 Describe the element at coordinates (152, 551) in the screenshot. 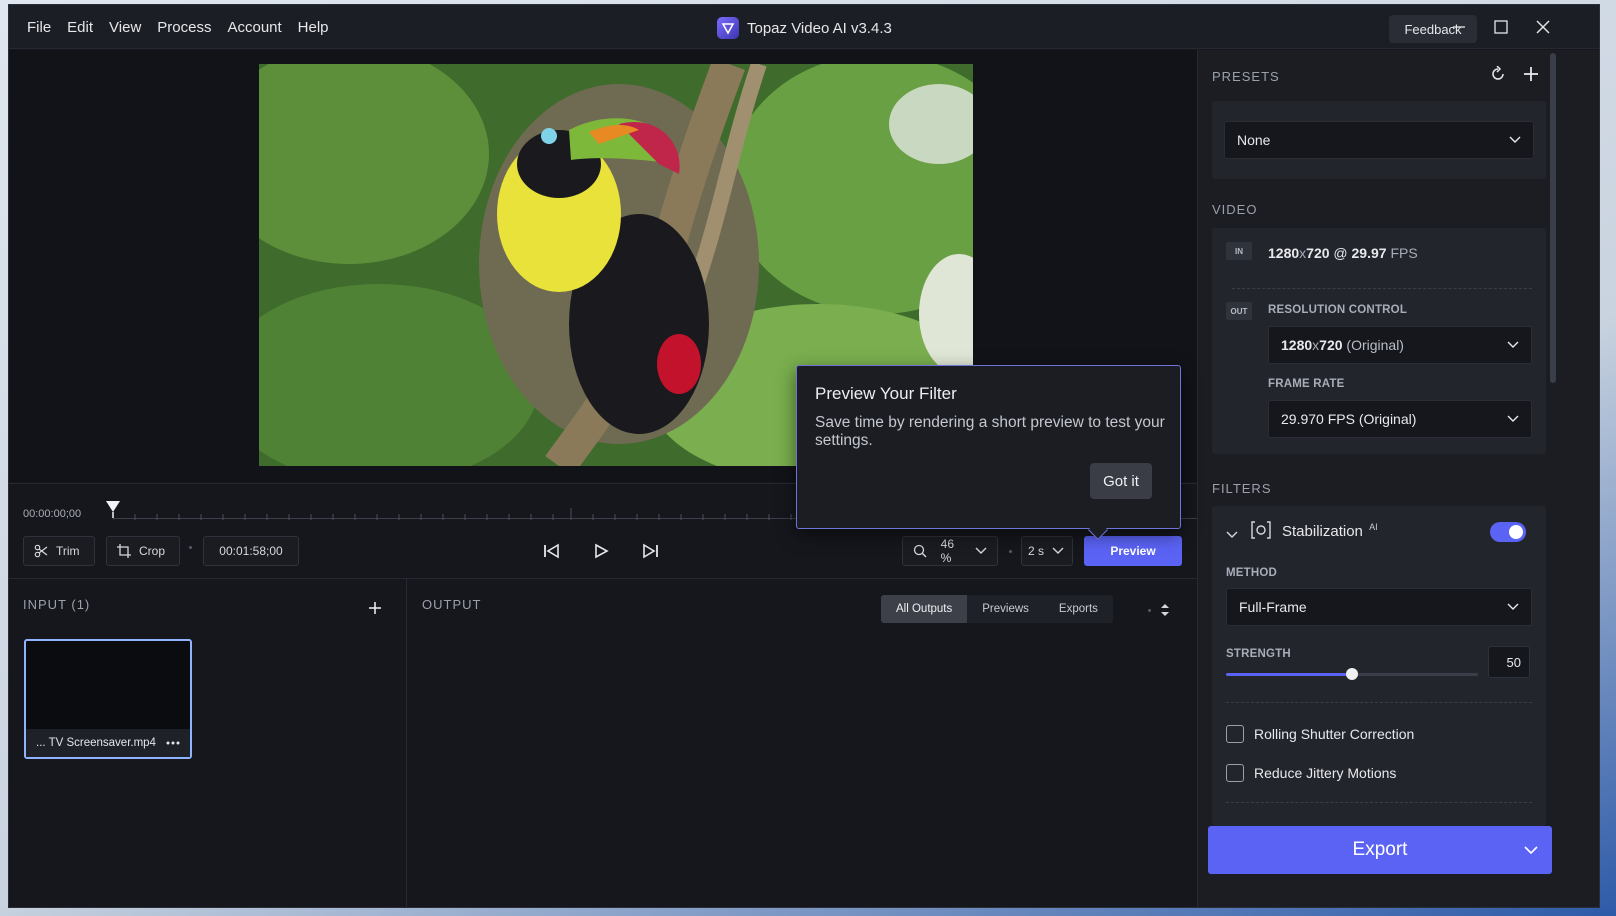

I see `crop-label: Crop` at that location.